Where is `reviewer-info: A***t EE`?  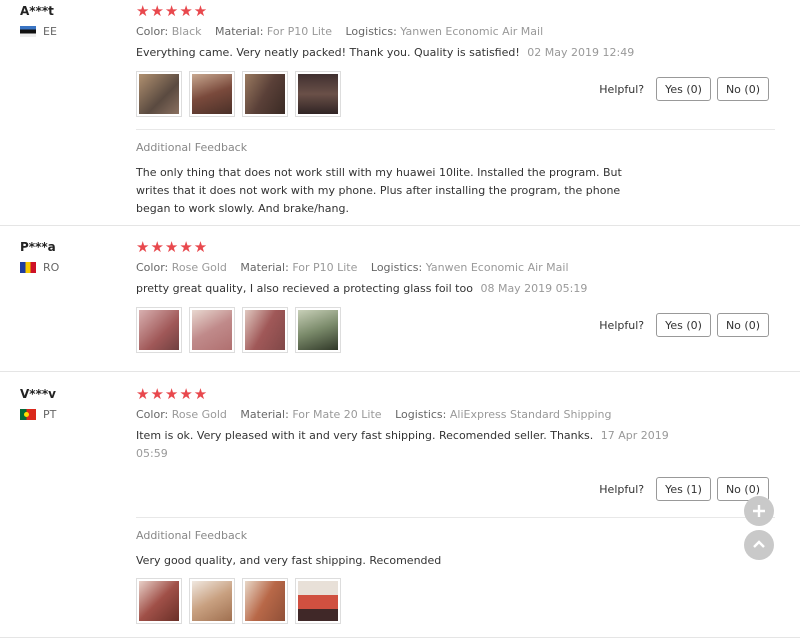 reviewer-info: A***t EE is located at coordinates (38, 21).